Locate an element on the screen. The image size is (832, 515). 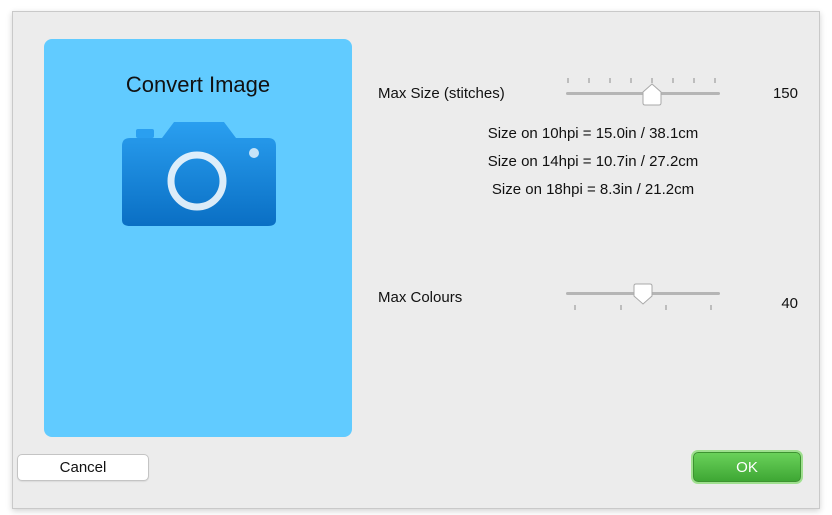
max-colours-label: Max Colours is located at coordinates (420, 297).